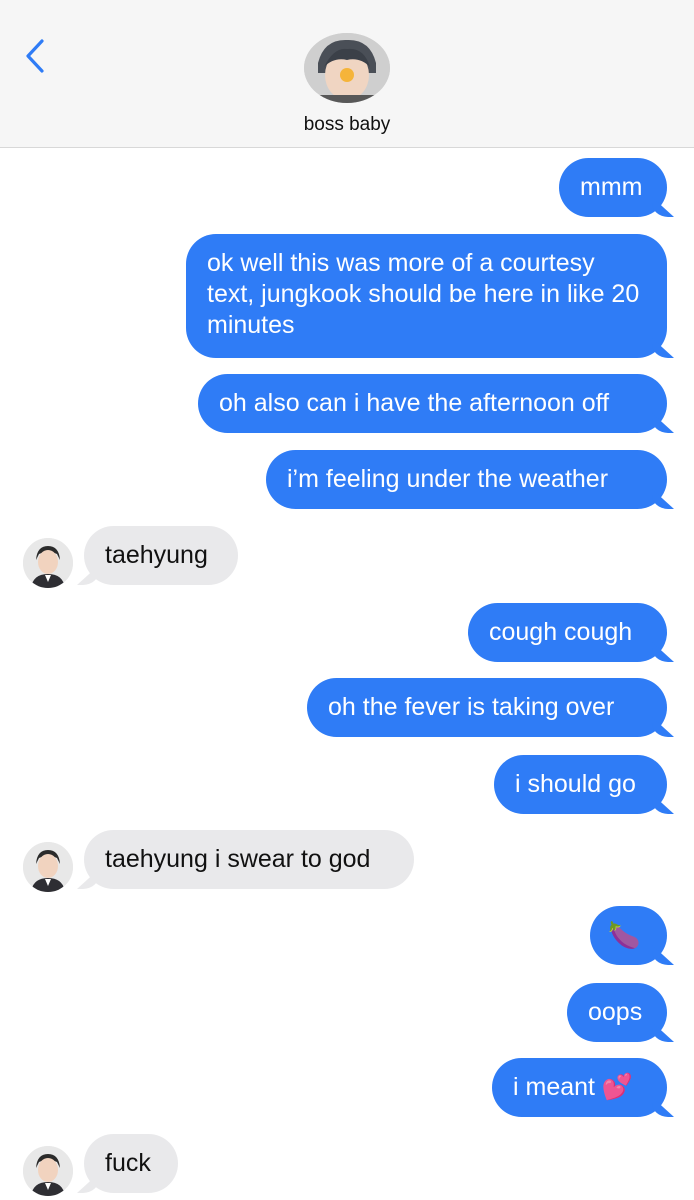  I want to click on message-bubble-received: taehyung, so click(161, 555).